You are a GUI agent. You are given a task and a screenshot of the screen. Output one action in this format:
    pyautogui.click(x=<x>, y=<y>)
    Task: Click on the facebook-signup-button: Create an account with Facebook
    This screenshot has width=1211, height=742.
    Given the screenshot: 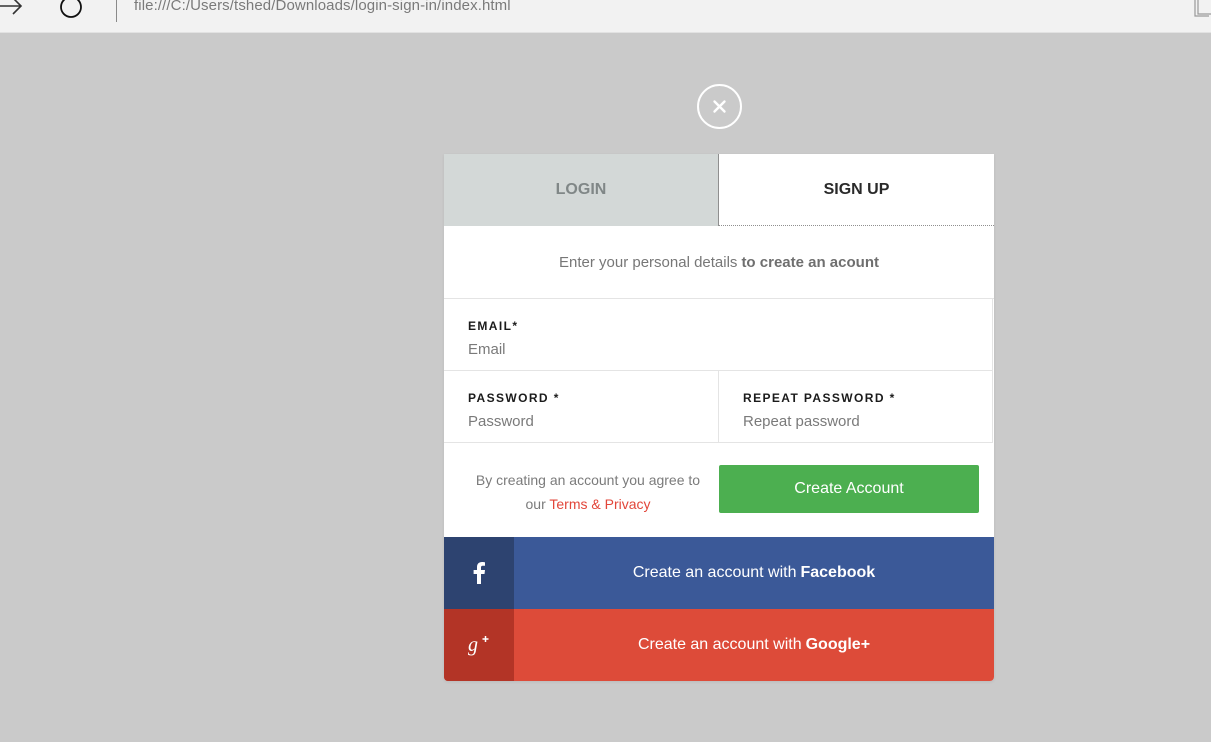 What is the action you would take?
    pyautogui.click(x=719, y=573)
    